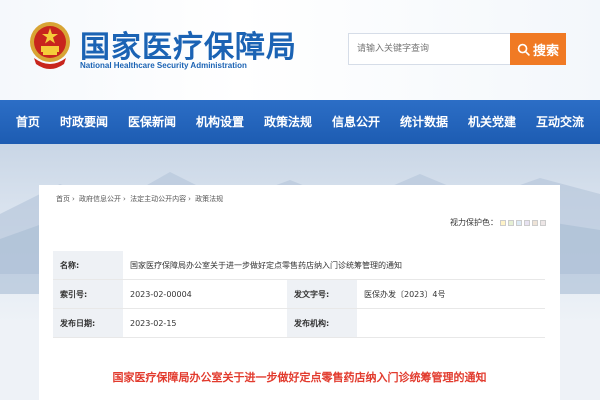 Image resolution: width=600 pixels, height=400 pixels. I want to click on breadcrumb-disclosure: 政府信息公开, so click(100, 199).